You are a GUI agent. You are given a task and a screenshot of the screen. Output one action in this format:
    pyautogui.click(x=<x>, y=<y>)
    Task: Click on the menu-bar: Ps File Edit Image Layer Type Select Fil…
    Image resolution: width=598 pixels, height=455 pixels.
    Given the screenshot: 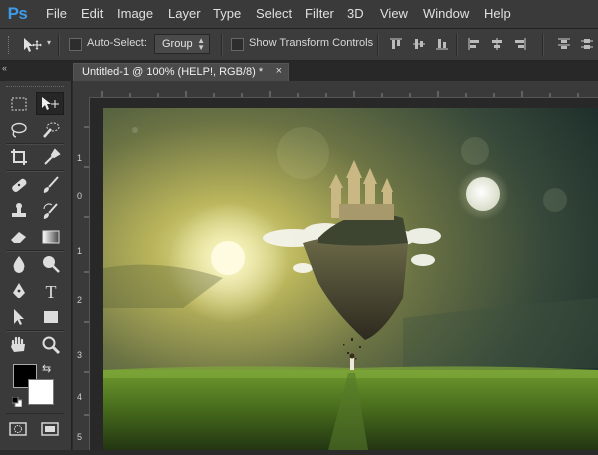 What is the action you would take?
    pyautogui.click(x=299, y=14)
    